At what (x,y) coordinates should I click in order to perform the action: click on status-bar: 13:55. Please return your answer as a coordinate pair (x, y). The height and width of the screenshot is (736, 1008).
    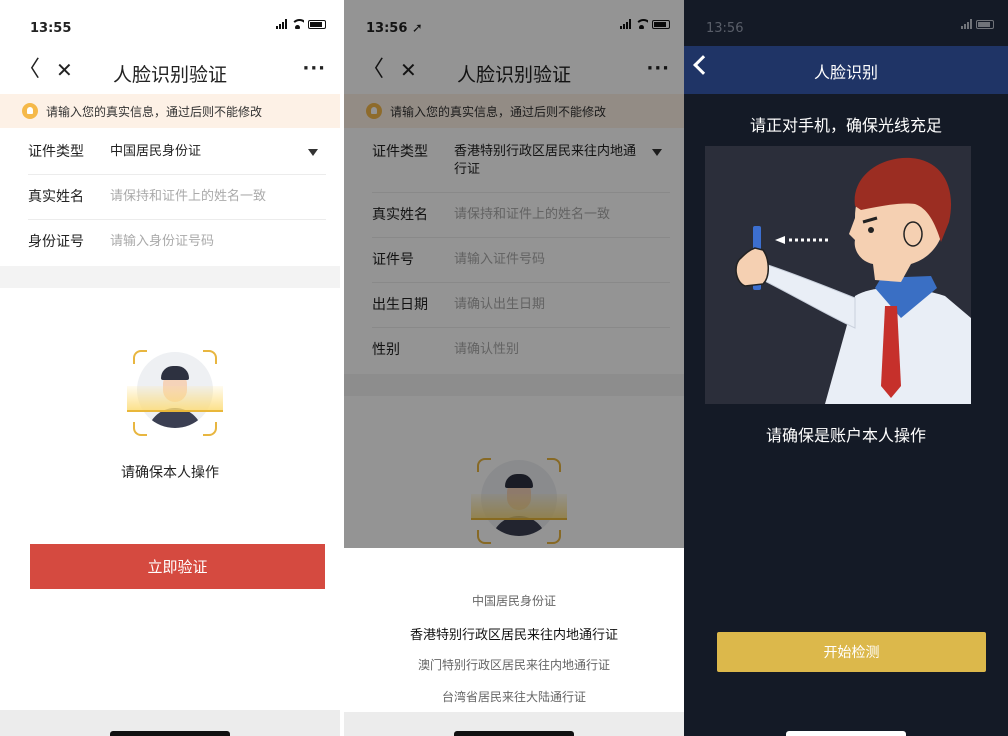
    Looking at the image, I should click on (170, 23).